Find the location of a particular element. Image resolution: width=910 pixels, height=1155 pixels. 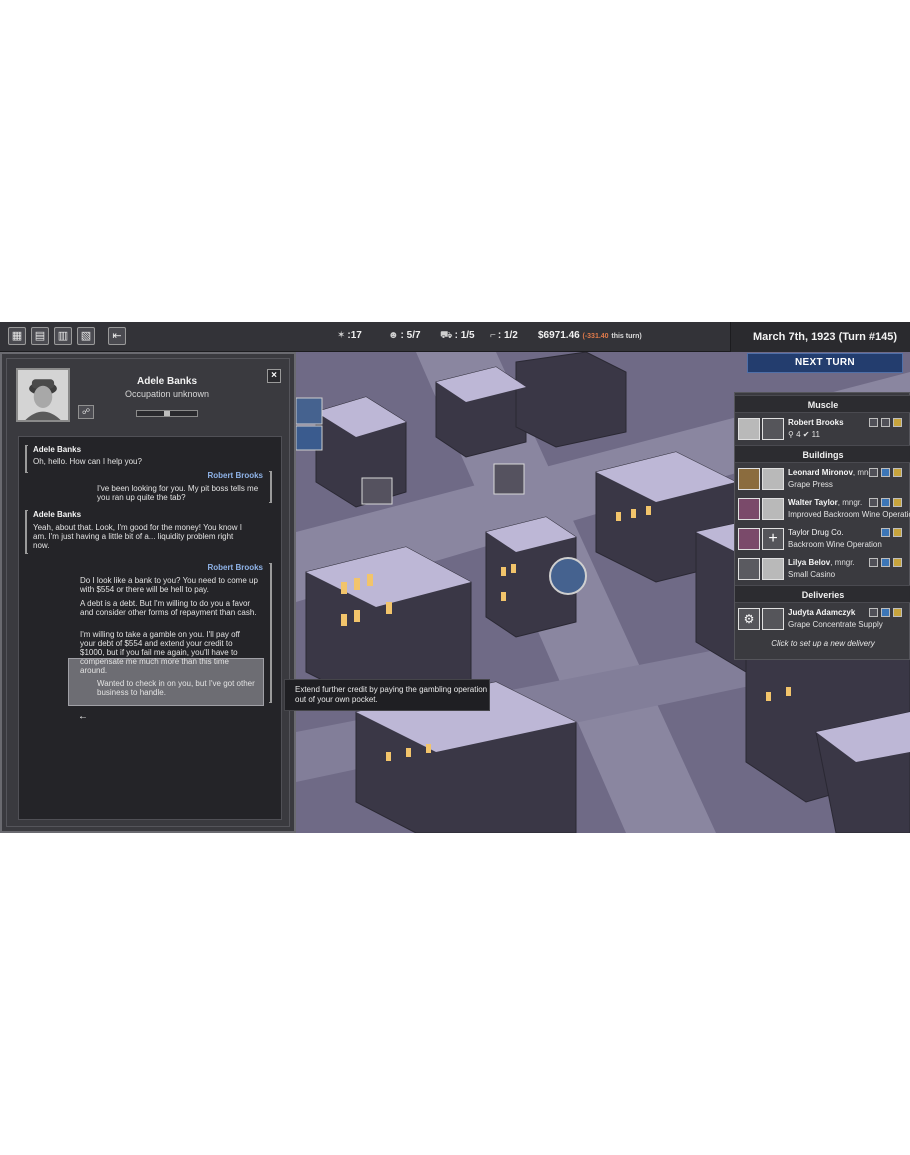

building-row: Leonard Mironov, mngr. Grape Press is located at coordinates (822, 479).